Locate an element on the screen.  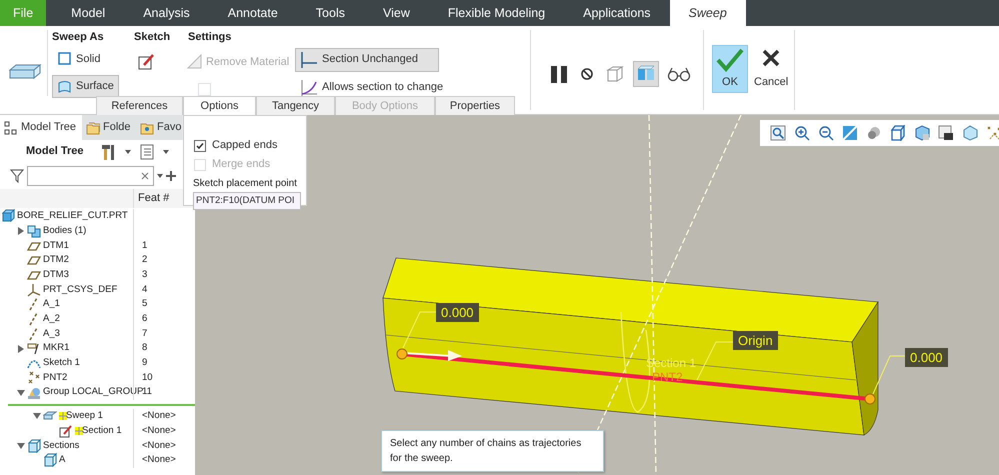
feature-number: 10 is located at coordinates (147, 377).